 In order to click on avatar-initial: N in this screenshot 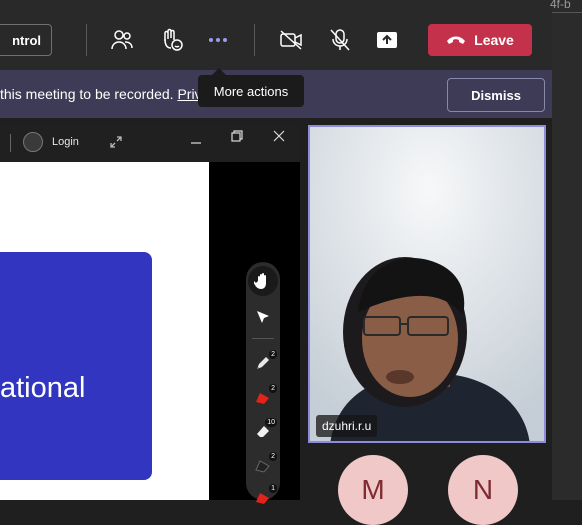, I will do `click(483, 489)`.